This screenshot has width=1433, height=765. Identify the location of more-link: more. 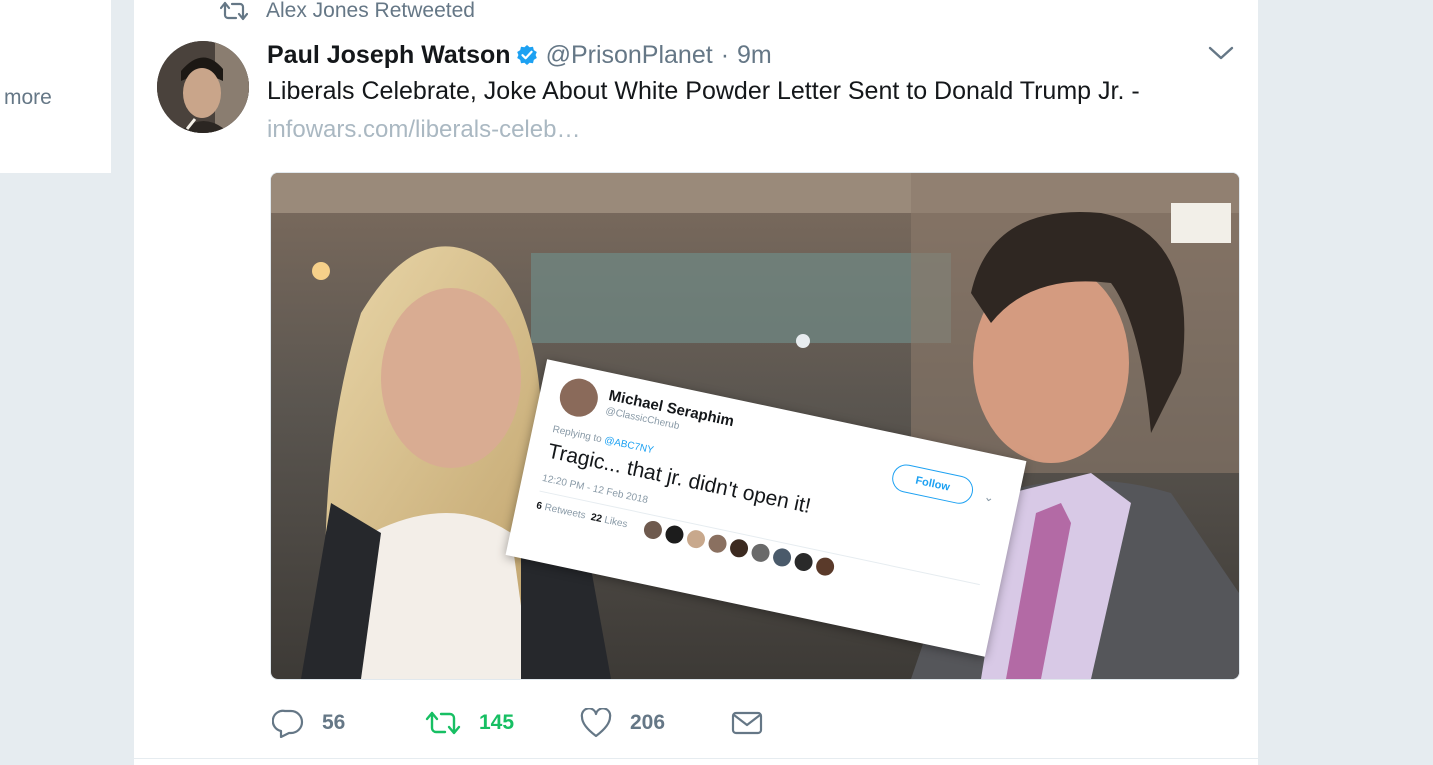
(28, 98).